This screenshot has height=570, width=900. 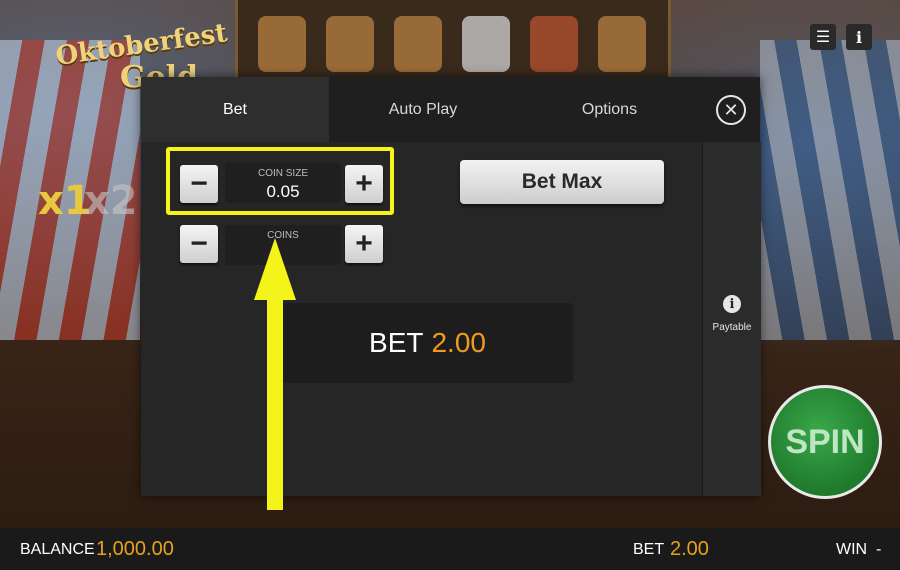 I want to click on tent-right, so click(x=830, y=190).